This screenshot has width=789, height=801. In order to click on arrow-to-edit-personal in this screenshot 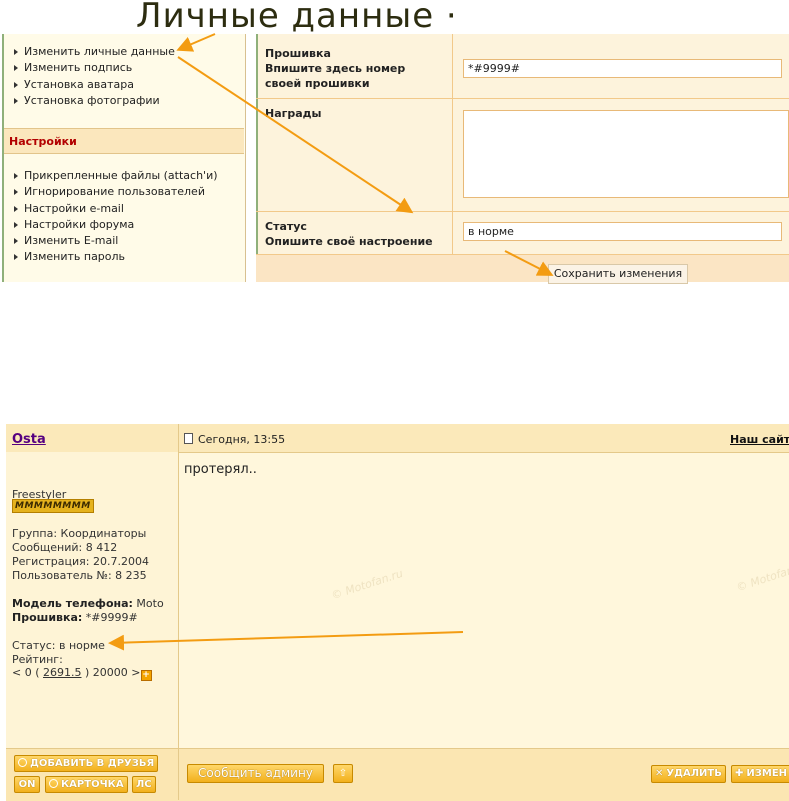, I will do `click(196, 42)`.